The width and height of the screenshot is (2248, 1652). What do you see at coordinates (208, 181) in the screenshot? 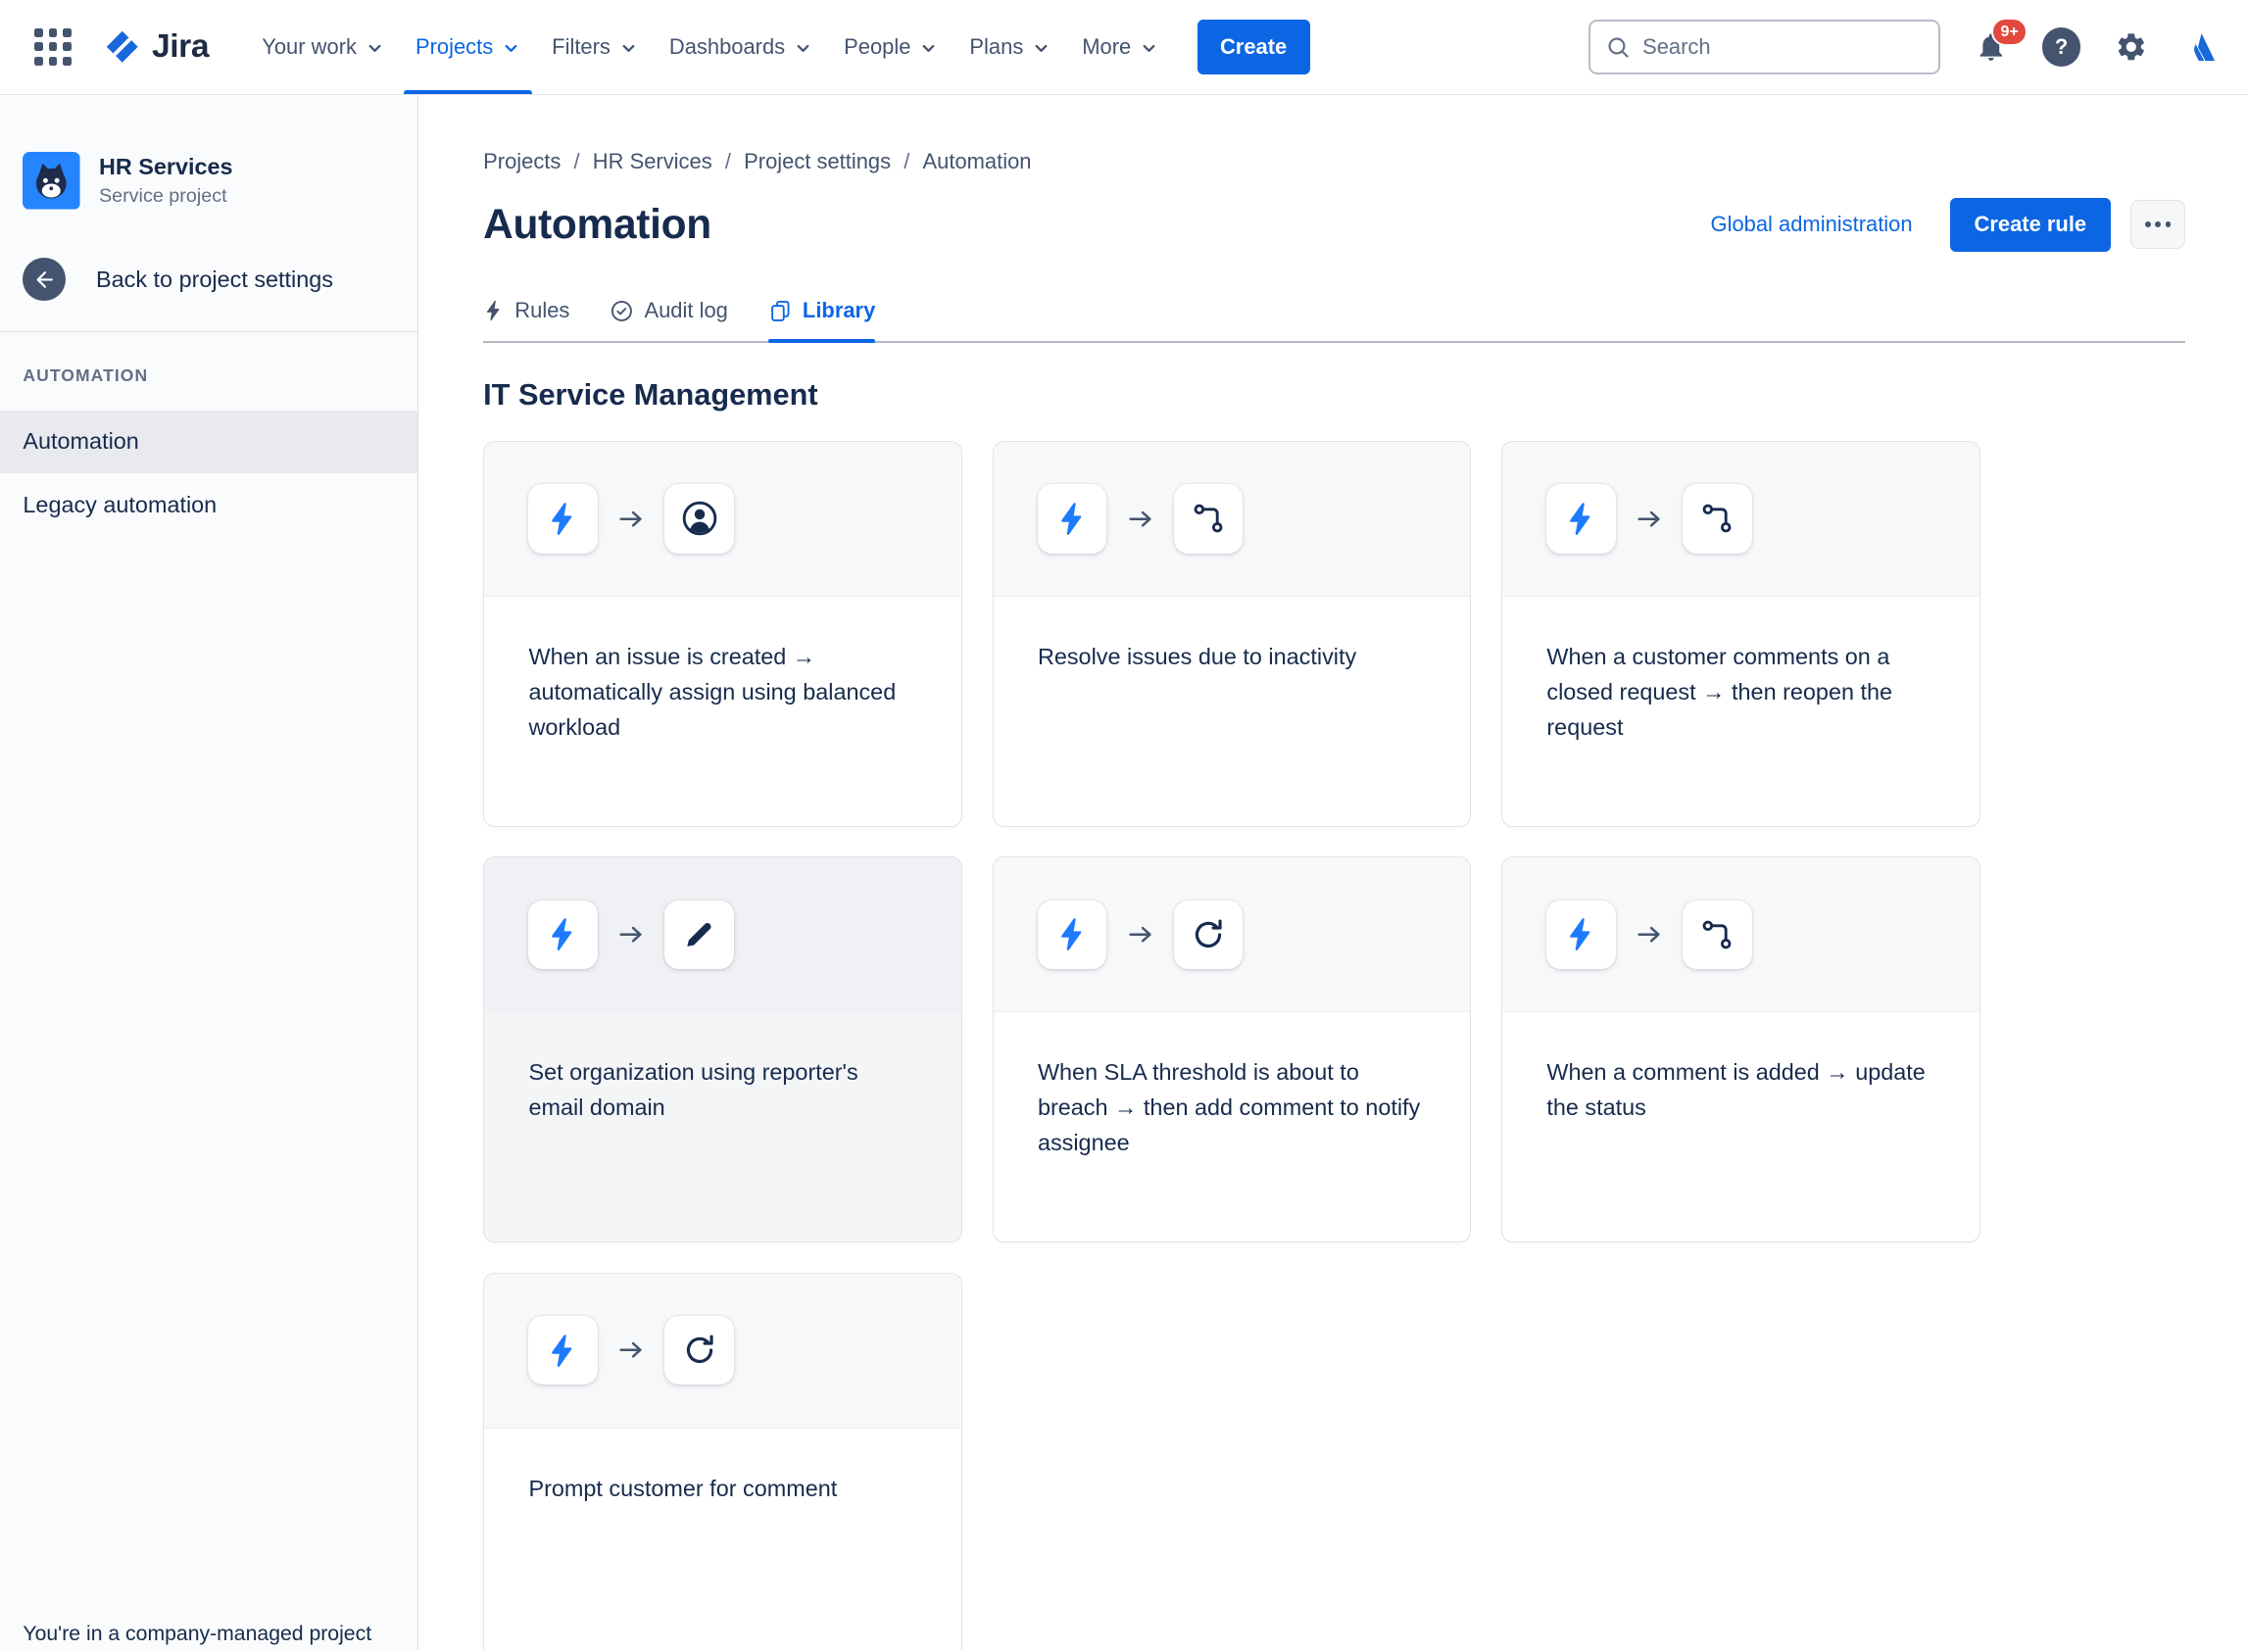
I see `project-header: HR Services Service project` at bounding box center [208, 181].